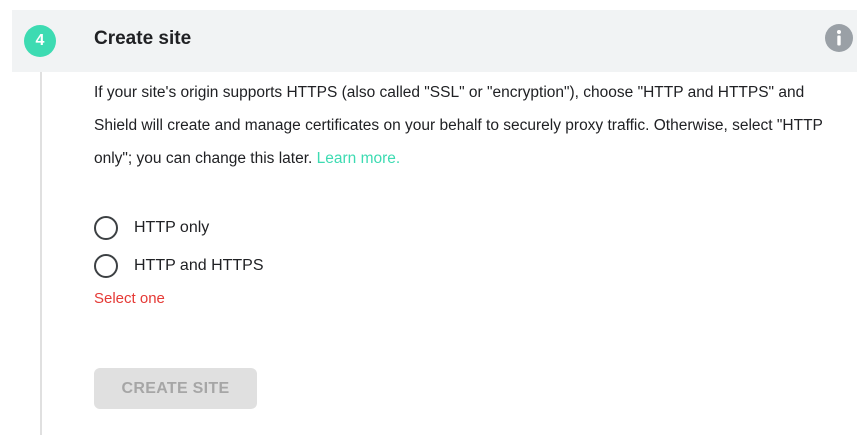 This screenshot has width=857, height=435. I want to click on radio-label-http-and-https: HTTP and HTTPS, so click(199, 265).